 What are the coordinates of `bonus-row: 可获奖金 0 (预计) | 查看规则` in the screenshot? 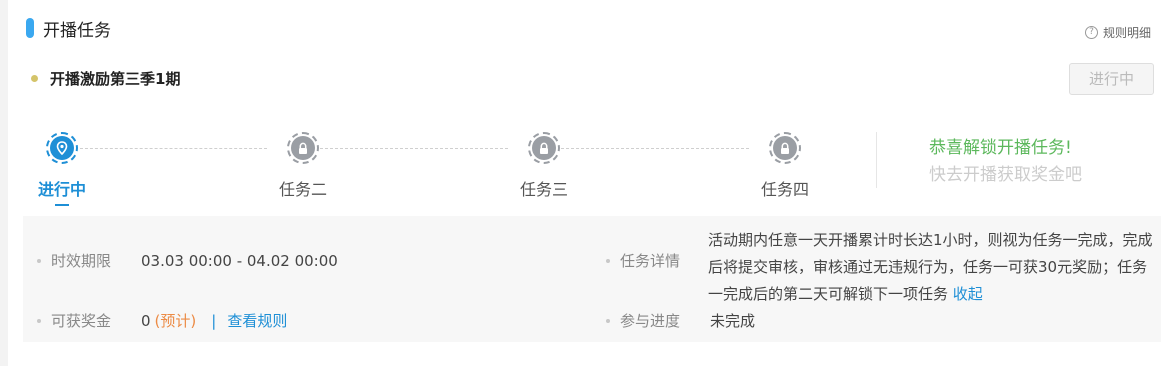 It's located at (162, 320).